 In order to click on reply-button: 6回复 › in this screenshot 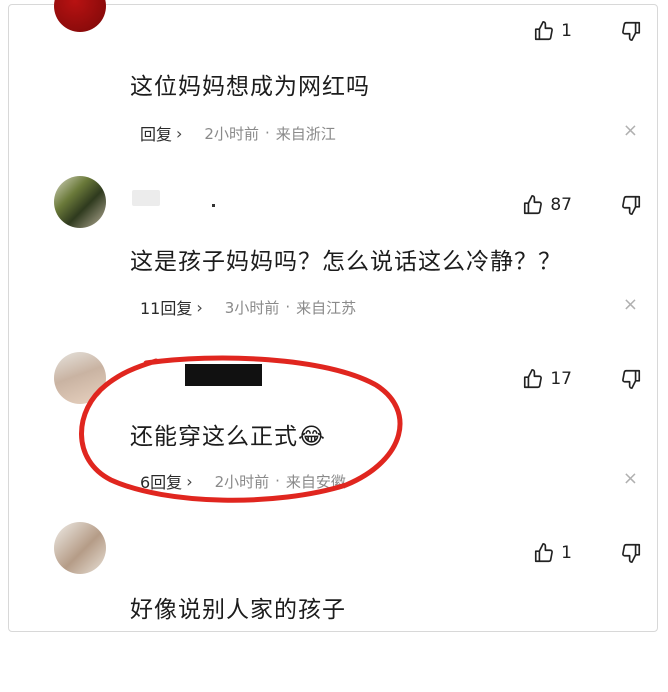, I will do `click(166, 481)`.